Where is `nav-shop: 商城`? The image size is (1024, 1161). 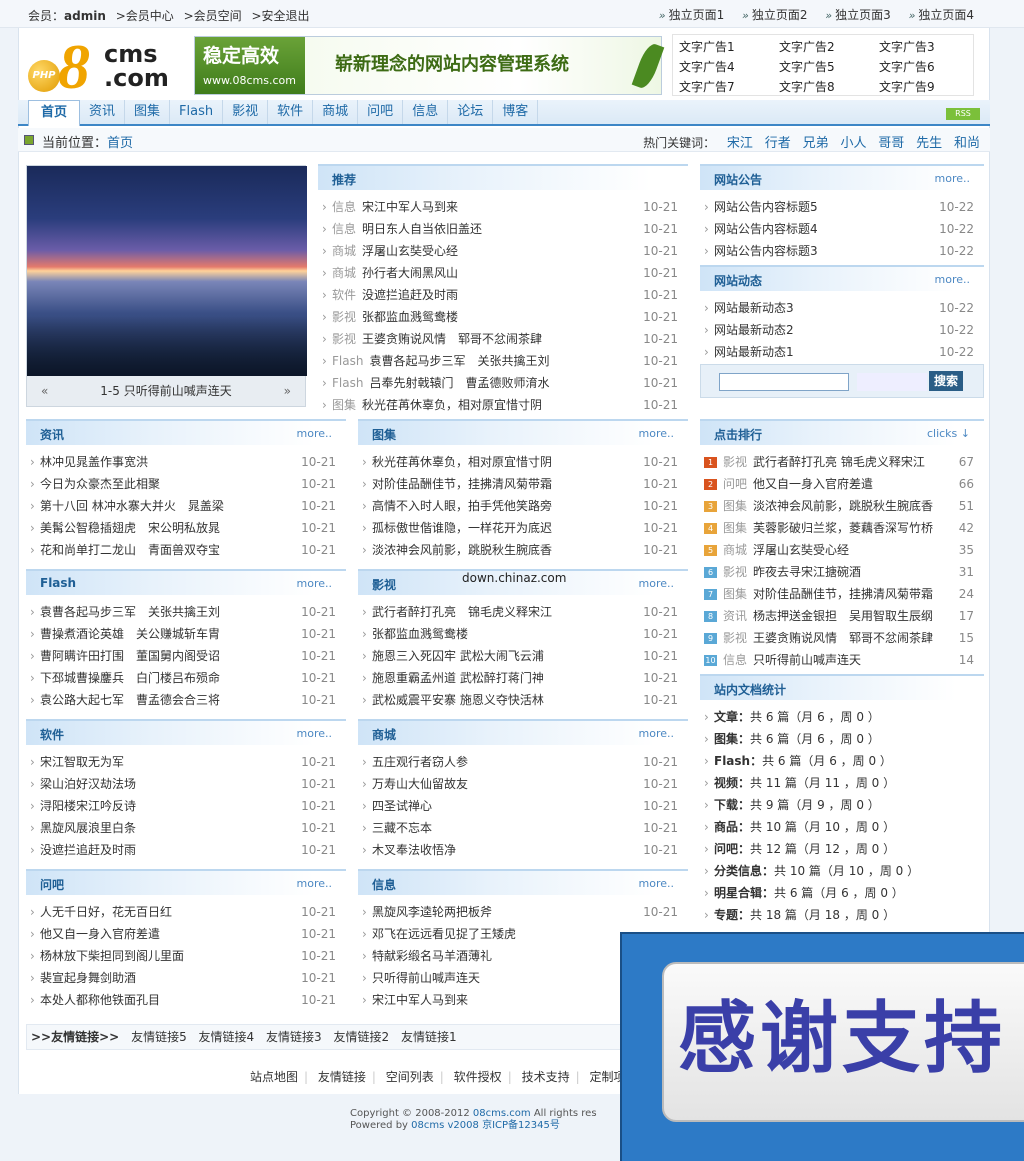 nav-shop: 商城 is located at coordinates (336, 112).